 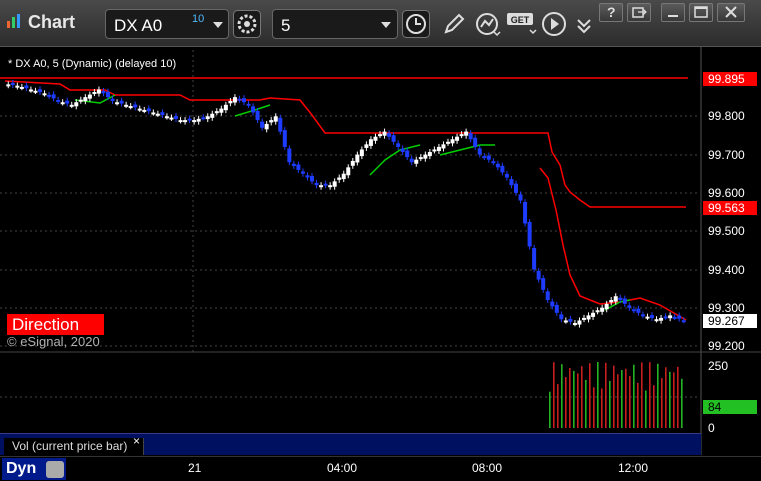 What do you see at coordinates (74, 446) in the screenshot?
I see `volume-study-label: Vol (current price bar)` at bounding box center [74, 446].